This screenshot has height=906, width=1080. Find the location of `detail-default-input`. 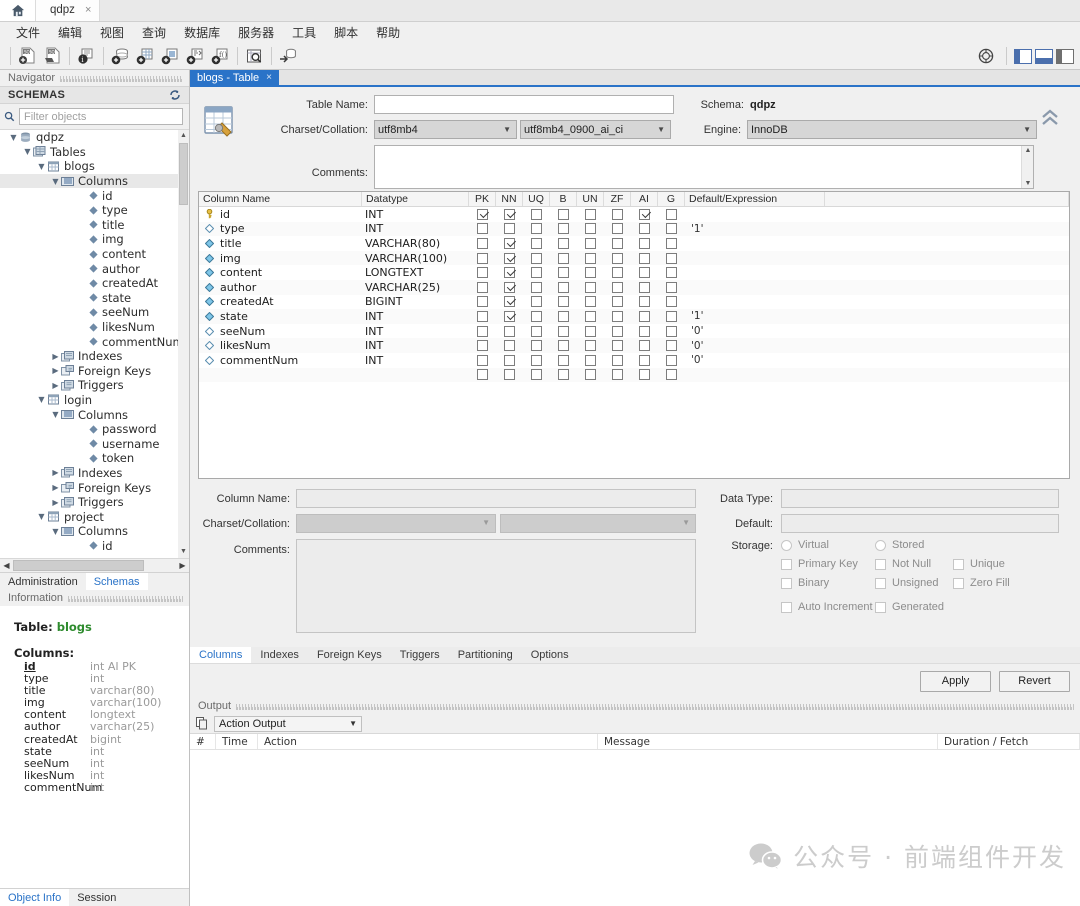

detail-default-input is located at coordinates (920, 523).